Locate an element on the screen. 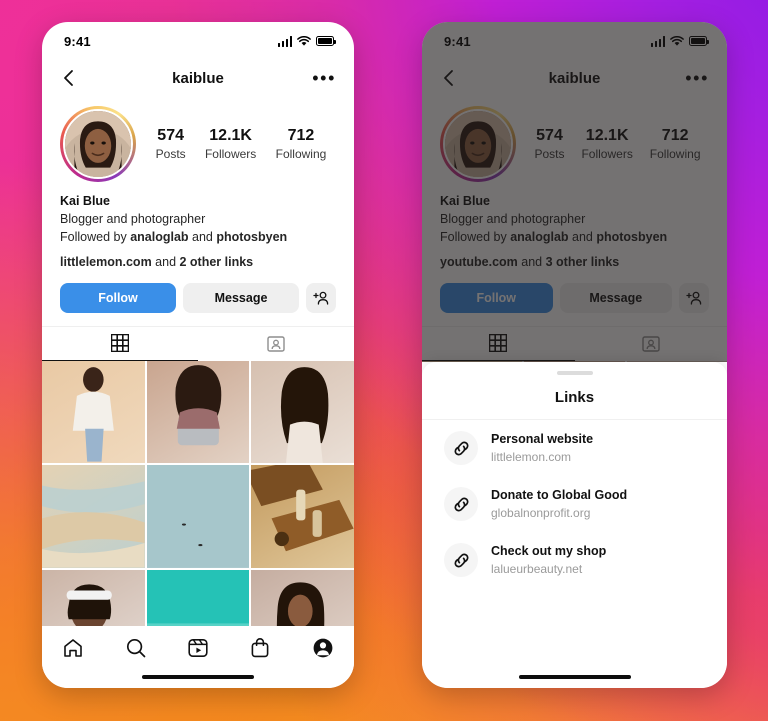  link-row: Donate to Global Good globalnonprofit.org is located at coordinates (574, 504).